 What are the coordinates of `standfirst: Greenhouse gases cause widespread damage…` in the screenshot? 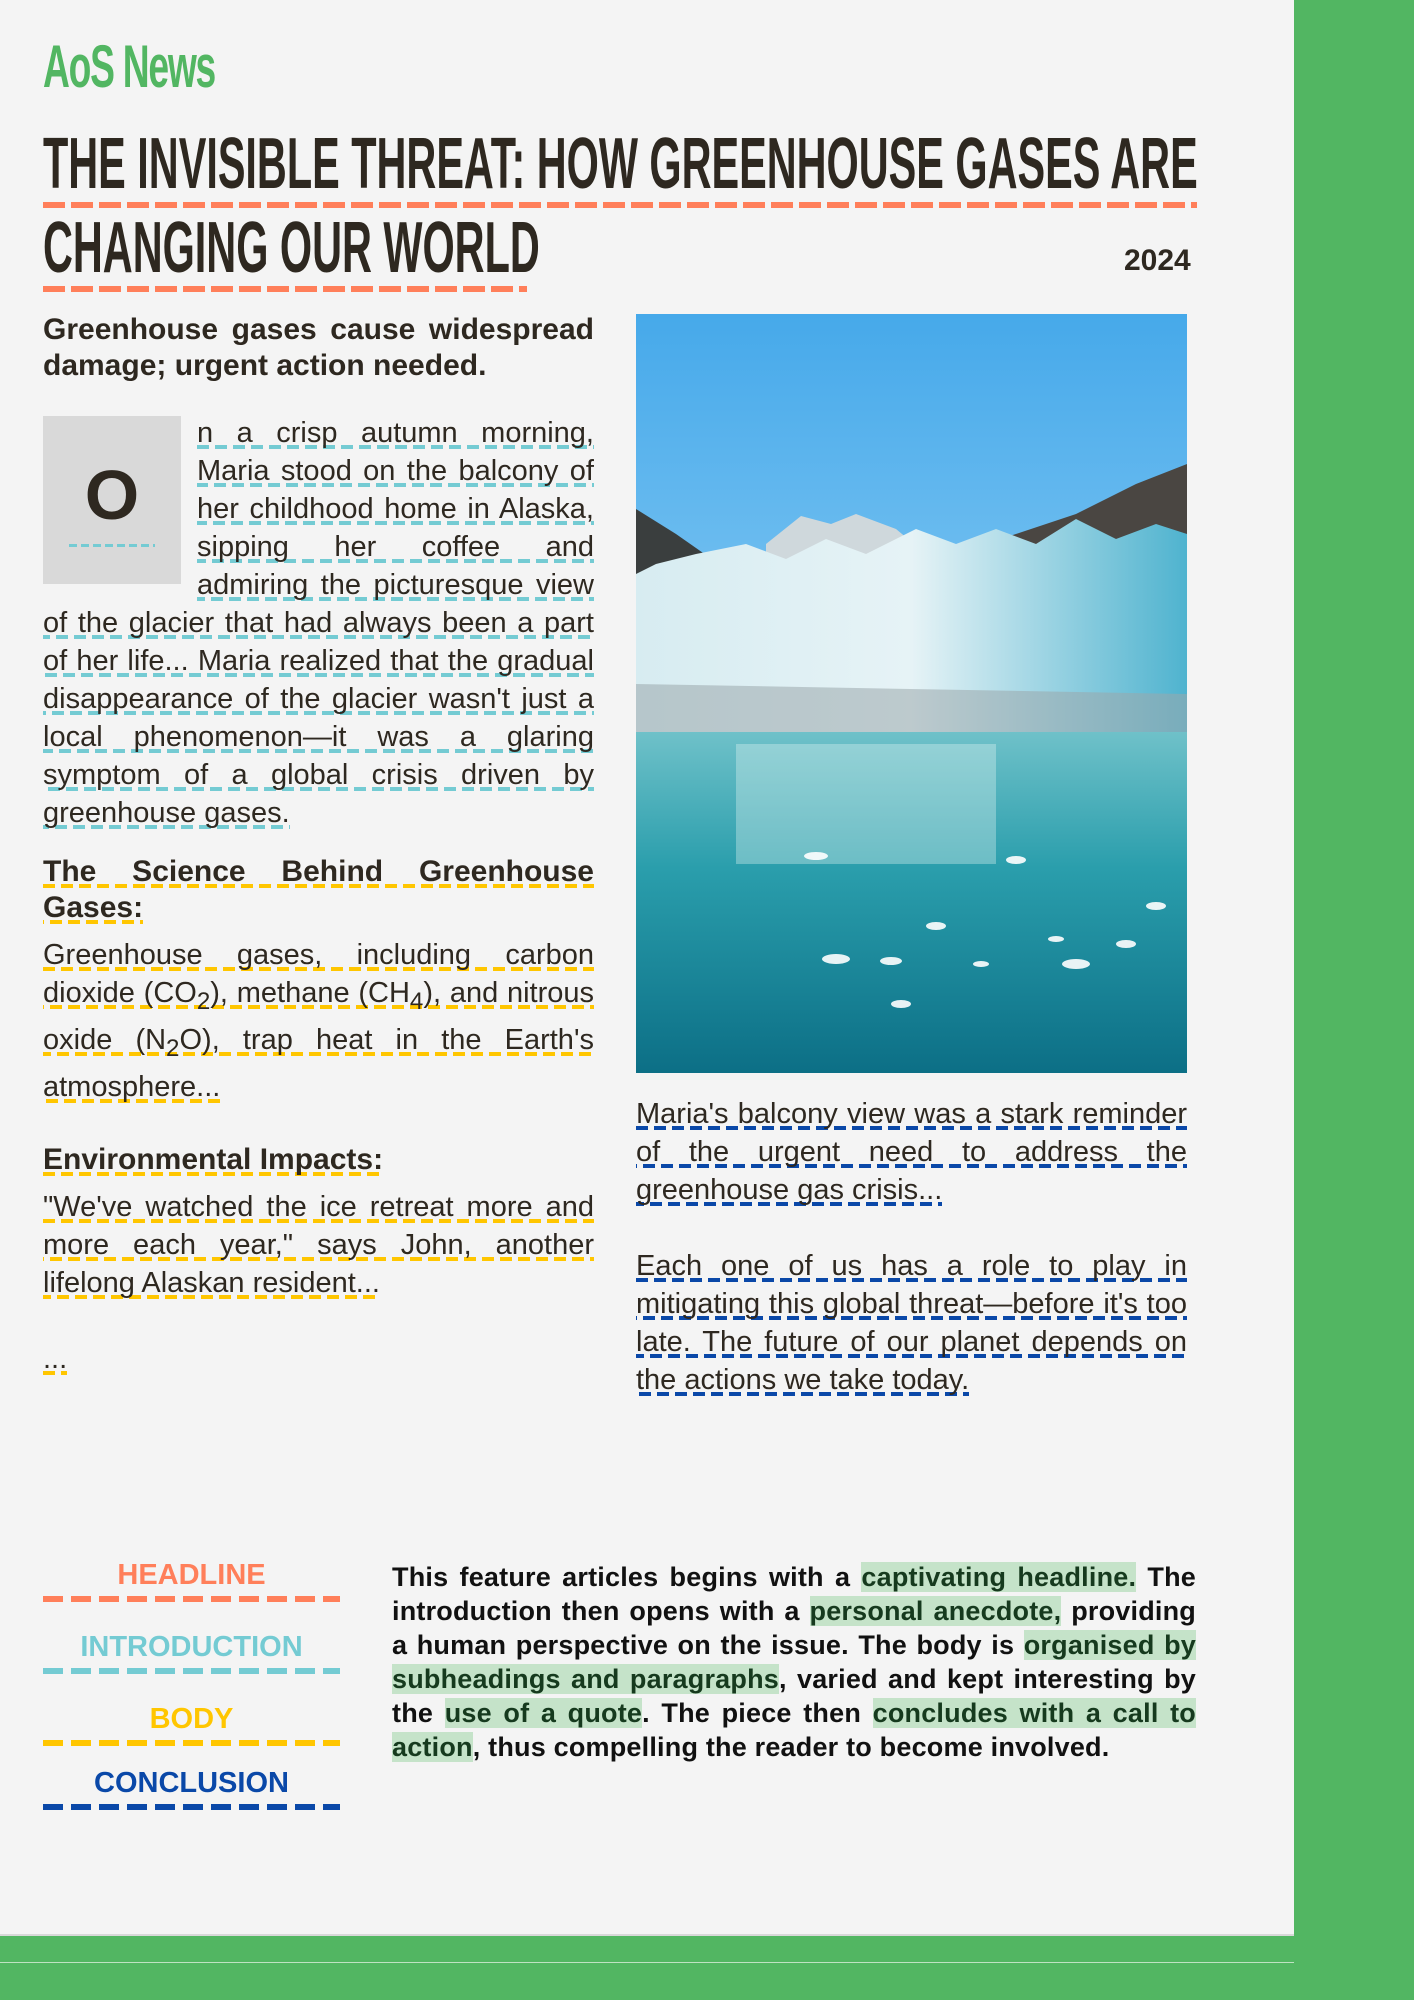 It's located at (318, 347).